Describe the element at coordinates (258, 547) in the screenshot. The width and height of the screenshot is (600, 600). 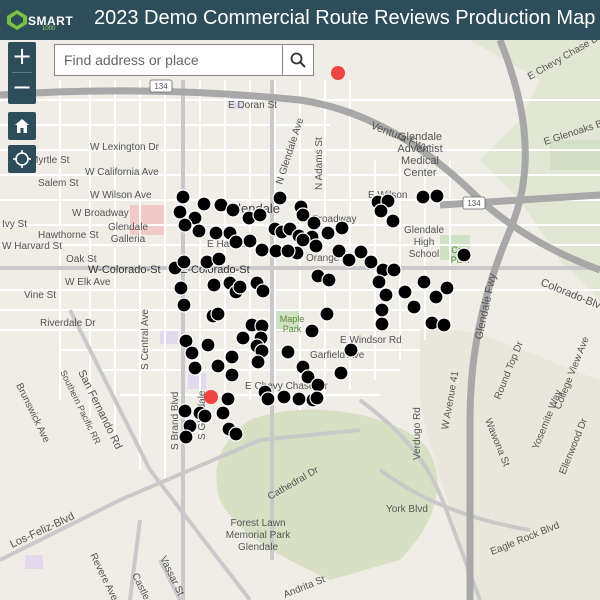
I see `label-forest-3: Glendale` at that location.